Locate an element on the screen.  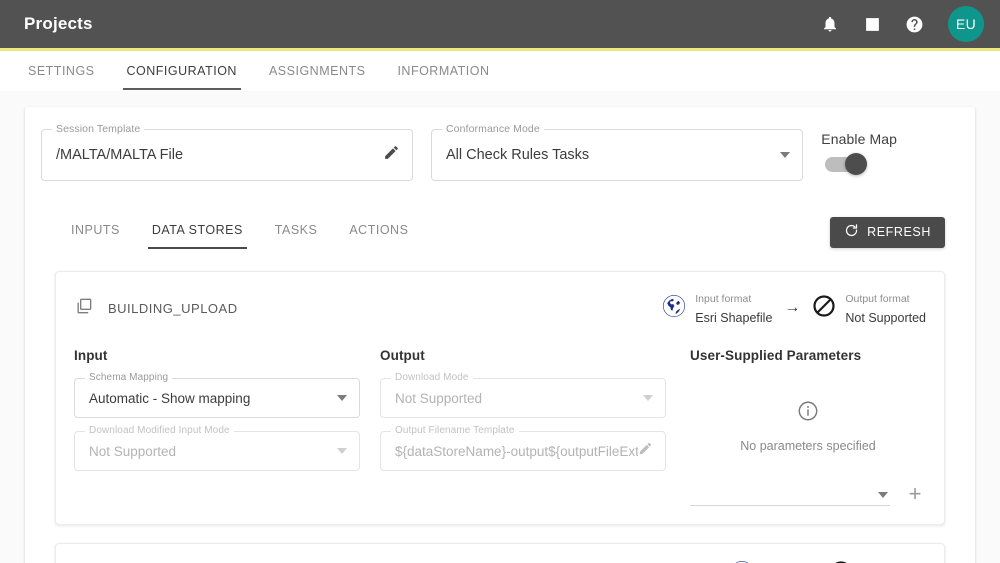
output-column-title: Output is located at coordinates (402, 355).